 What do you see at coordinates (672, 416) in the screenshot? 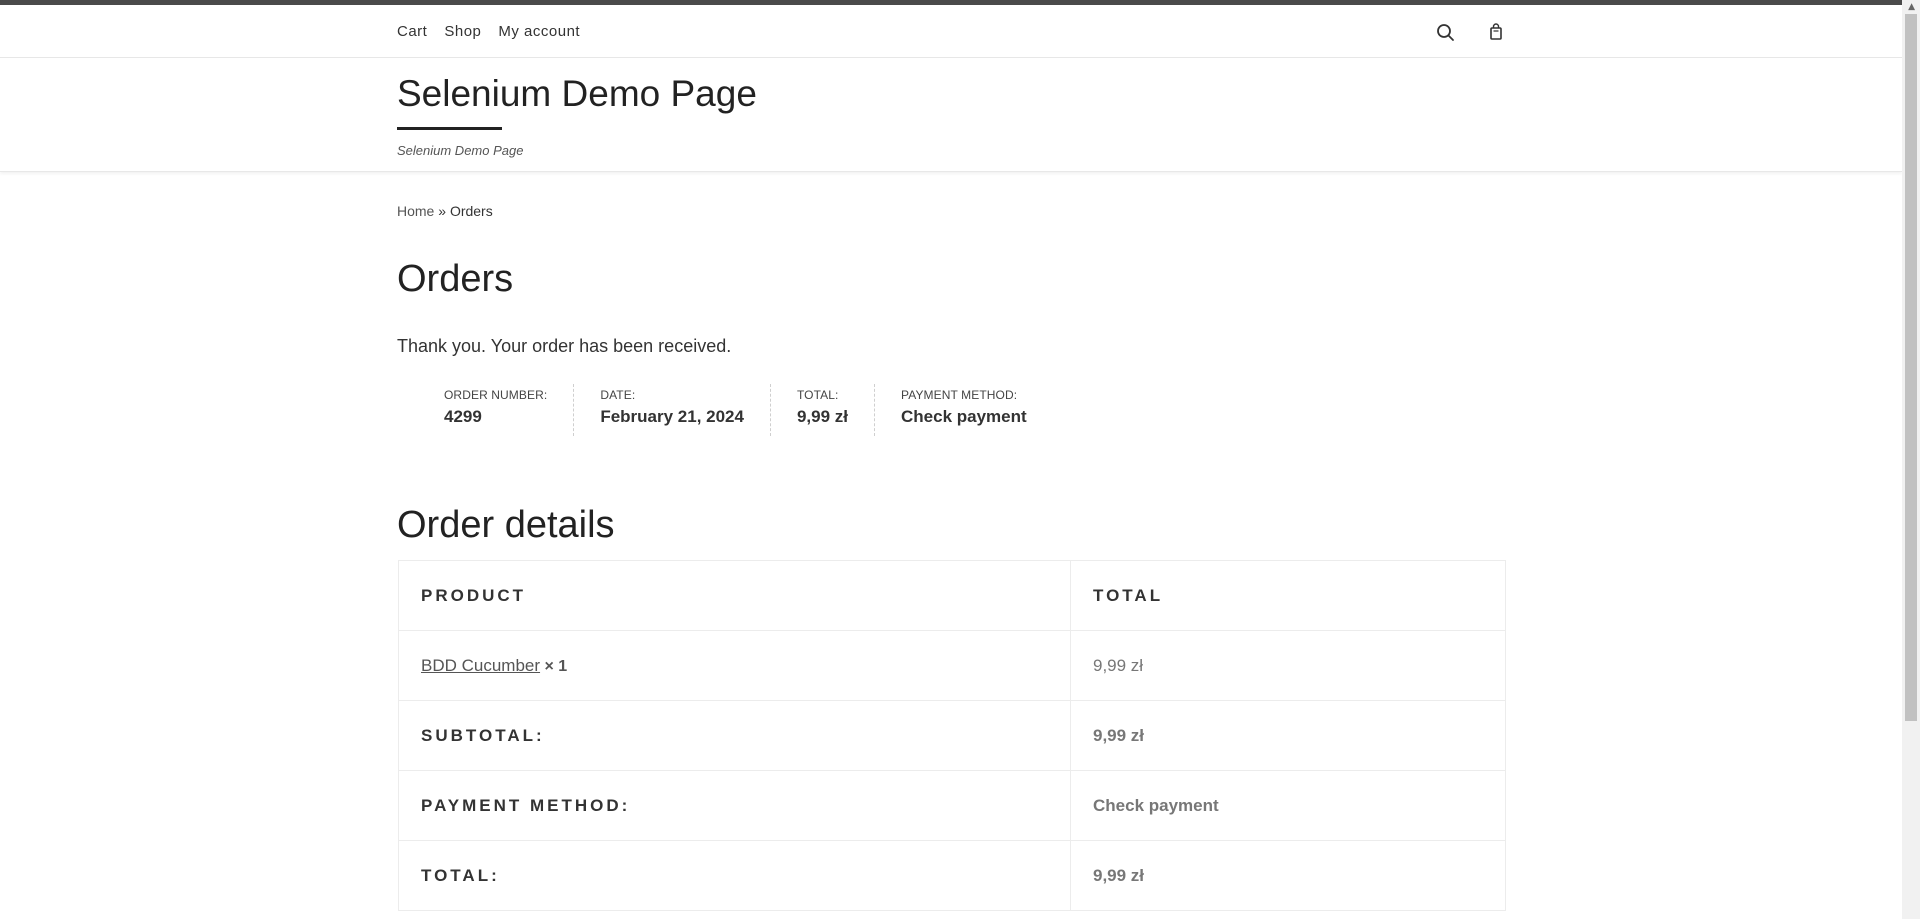
I see `overview-value: February 21, 2024` at bounding box center [672, 416].